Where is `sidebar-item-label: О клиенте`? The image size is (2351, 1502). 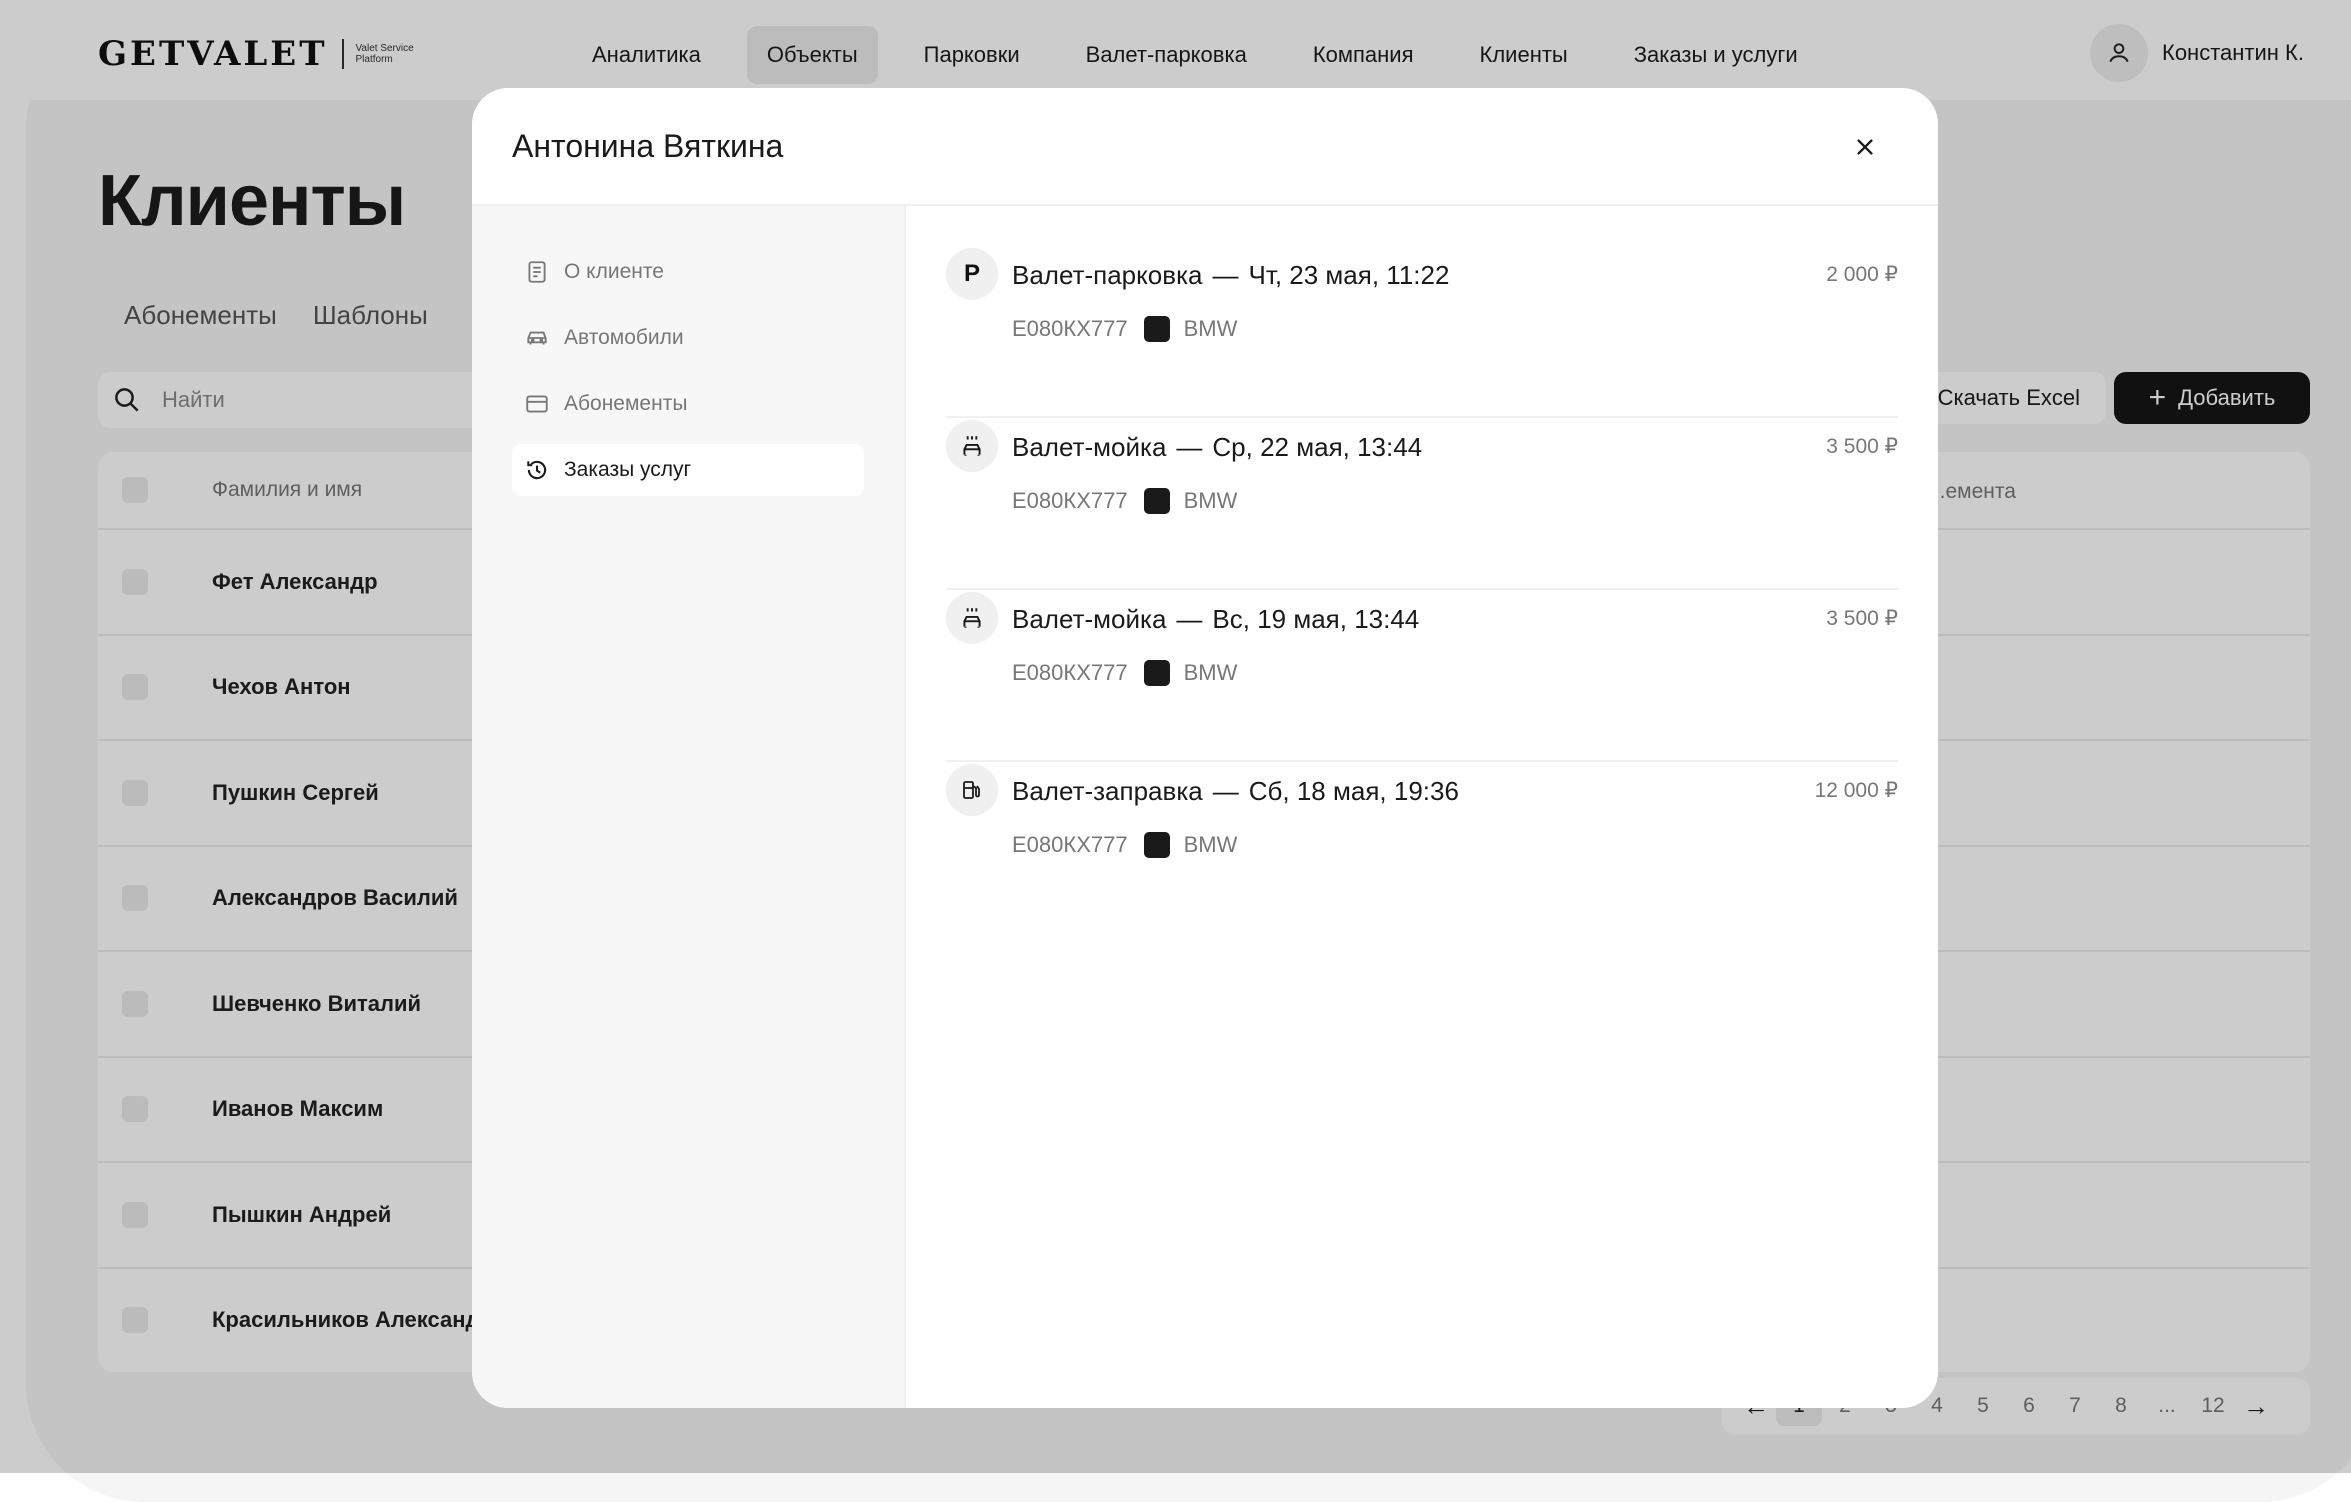
sidebar-item-label: О клиенте is located at coordinates (614, 271).